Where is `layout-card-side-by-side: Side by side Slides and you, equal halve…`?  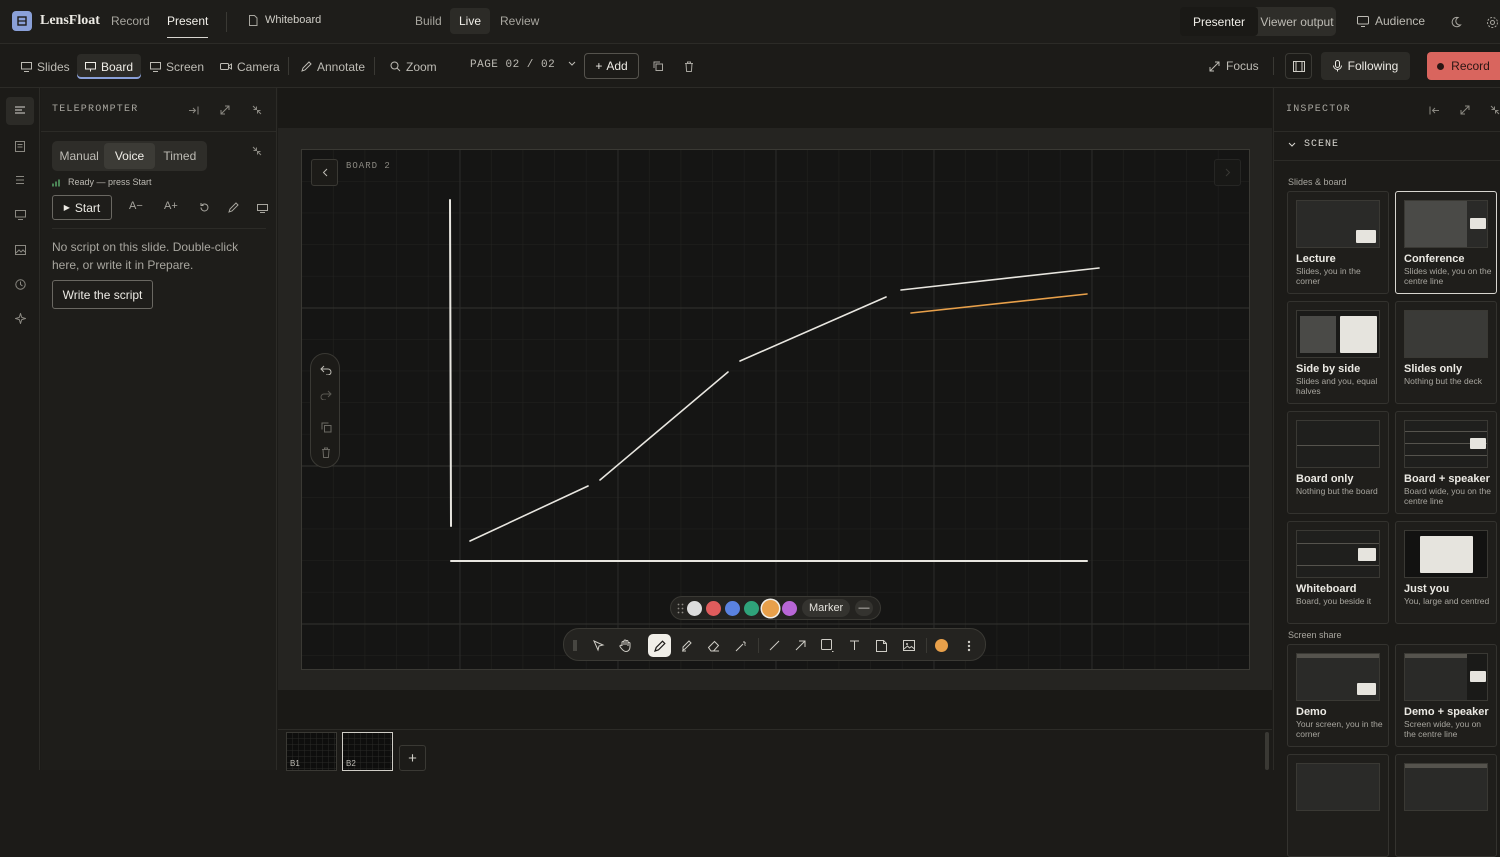 layout-card-side-by-side: Side by side Slides and you, equal halve… is located at coordinates (1338, 352).